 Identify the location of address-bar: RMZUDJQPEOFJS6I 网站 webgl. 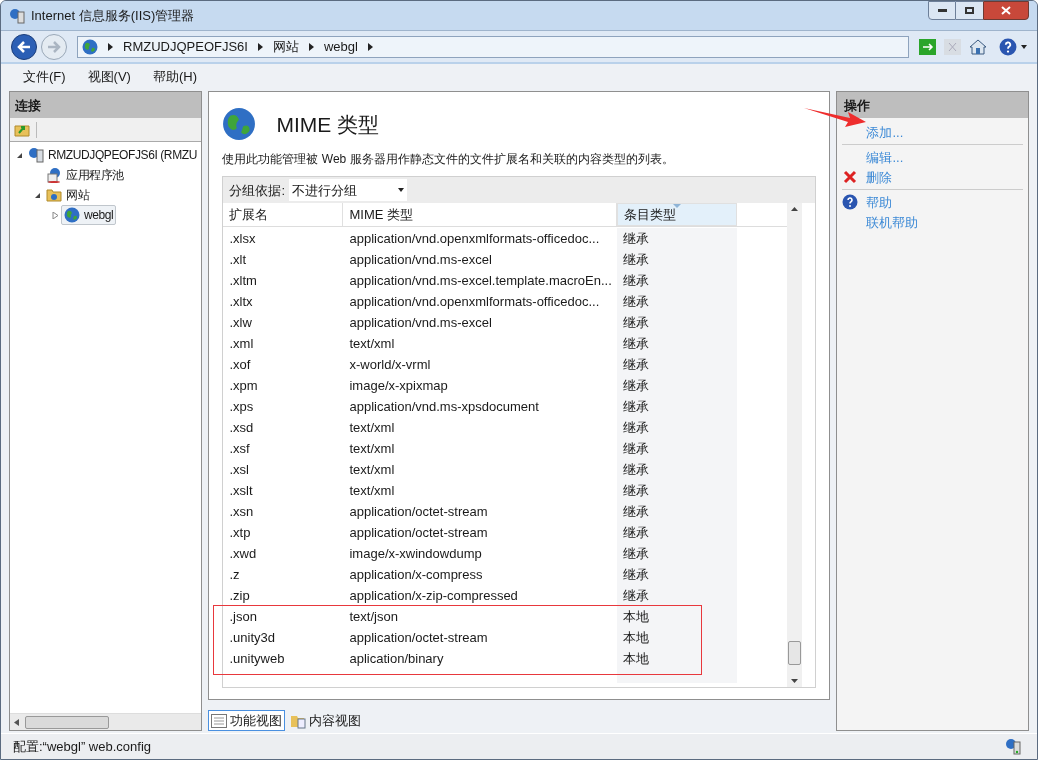
(493, 46).